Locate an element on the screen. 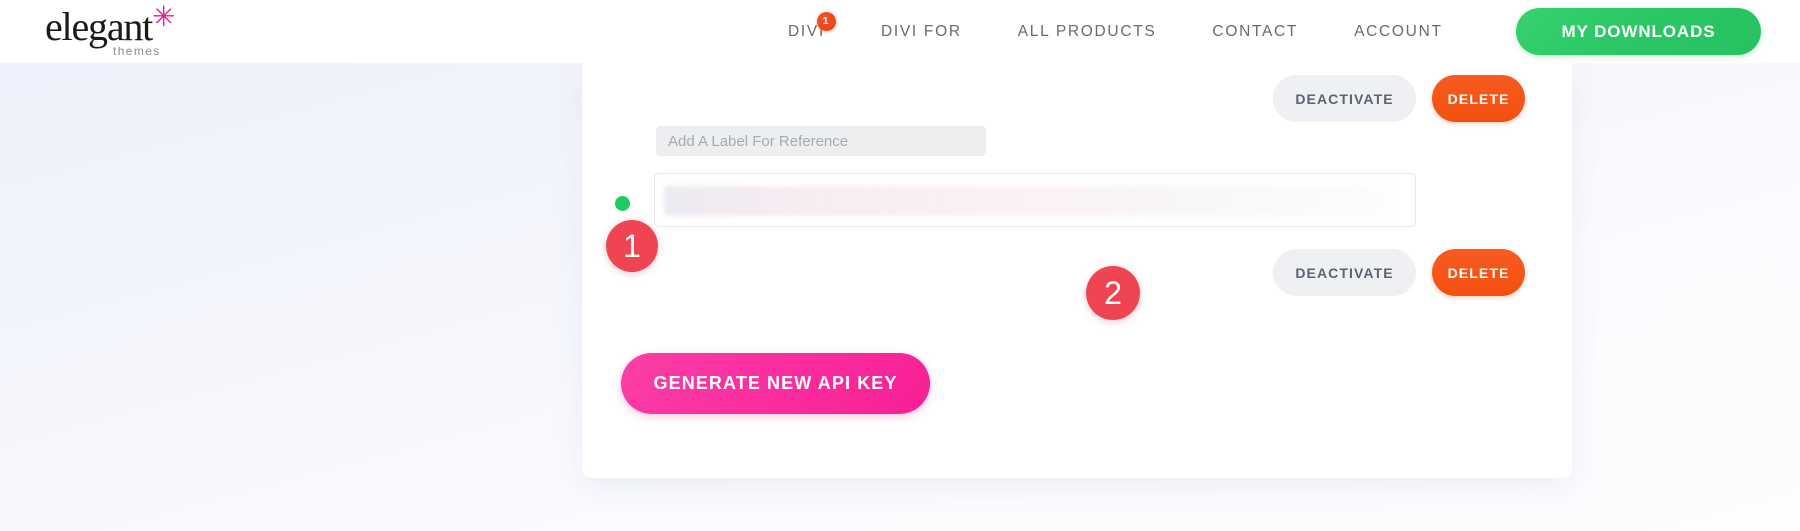  callout-badge-1: 1 is located at coordinates (632, 246).